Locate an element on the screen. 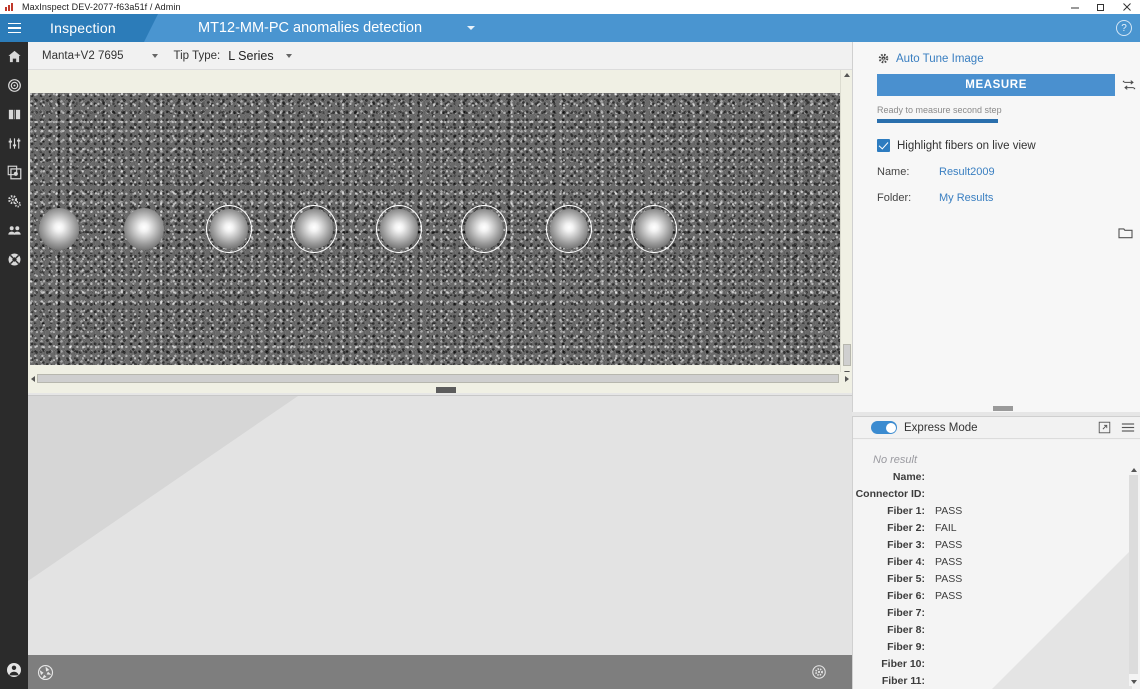 The width and height of the screenshot is (1140, 689). no-result-label: No result is located at coordinates (895, 460).